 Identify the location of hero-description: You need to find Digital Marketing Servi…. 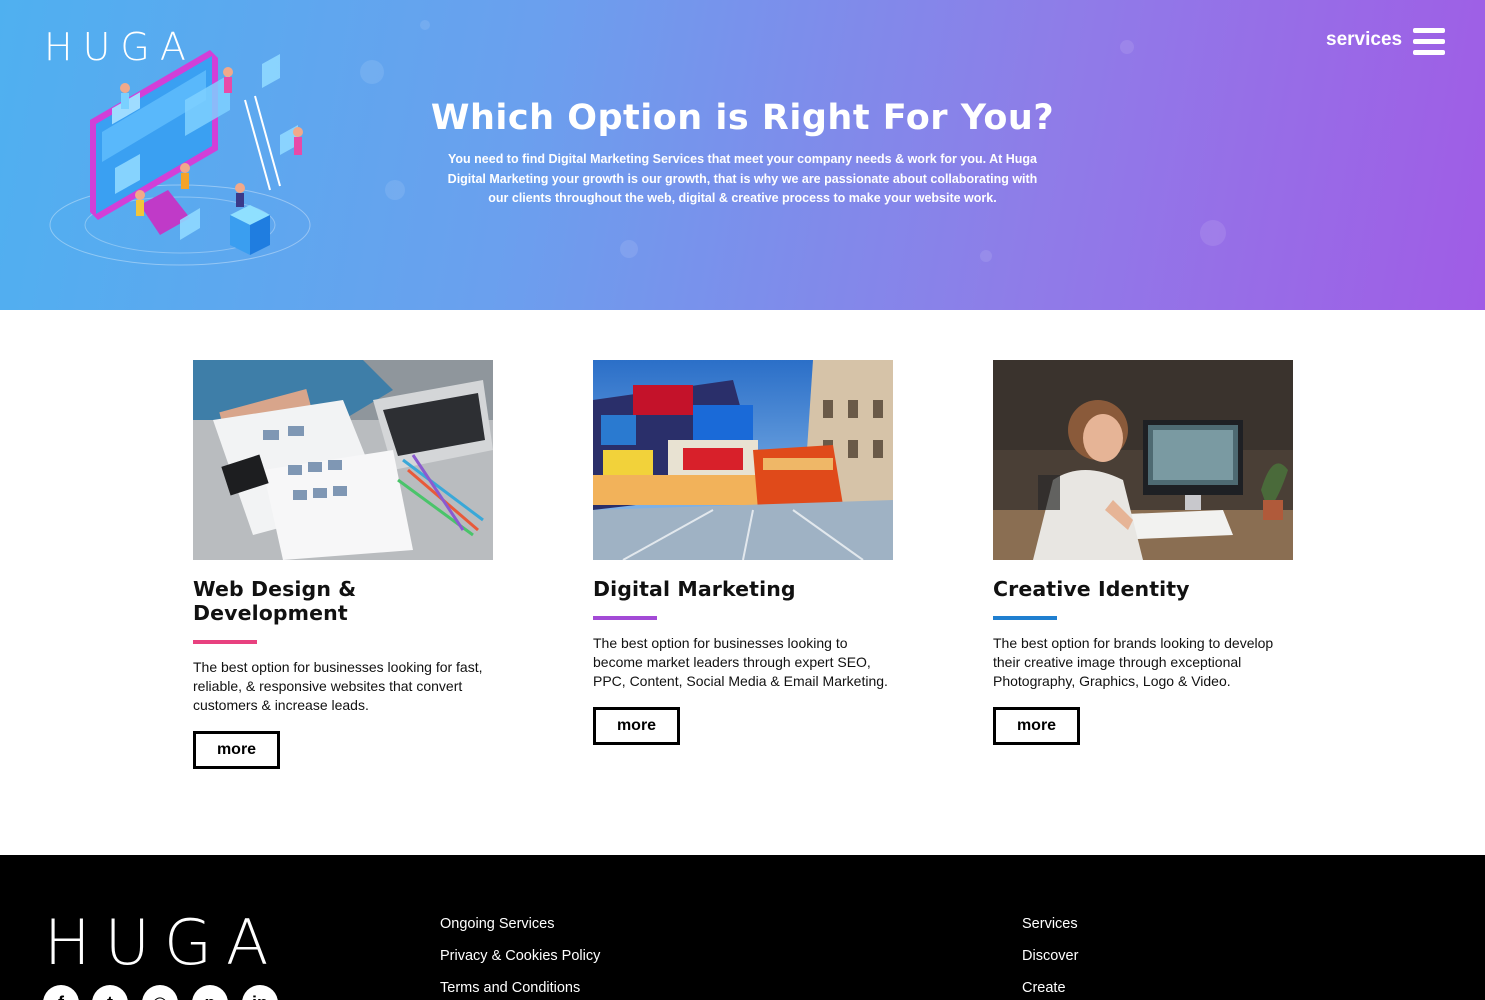
(742, 178).